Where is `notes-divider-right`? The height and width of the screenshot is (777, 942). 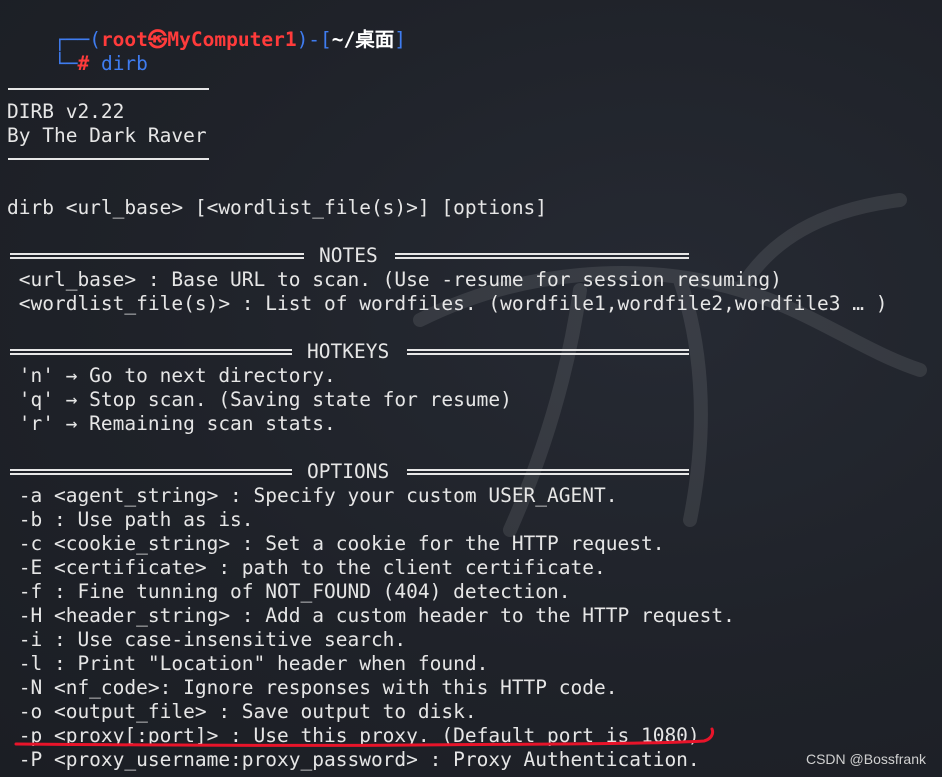 notes-divider-right is located at coordinates (542, 256).